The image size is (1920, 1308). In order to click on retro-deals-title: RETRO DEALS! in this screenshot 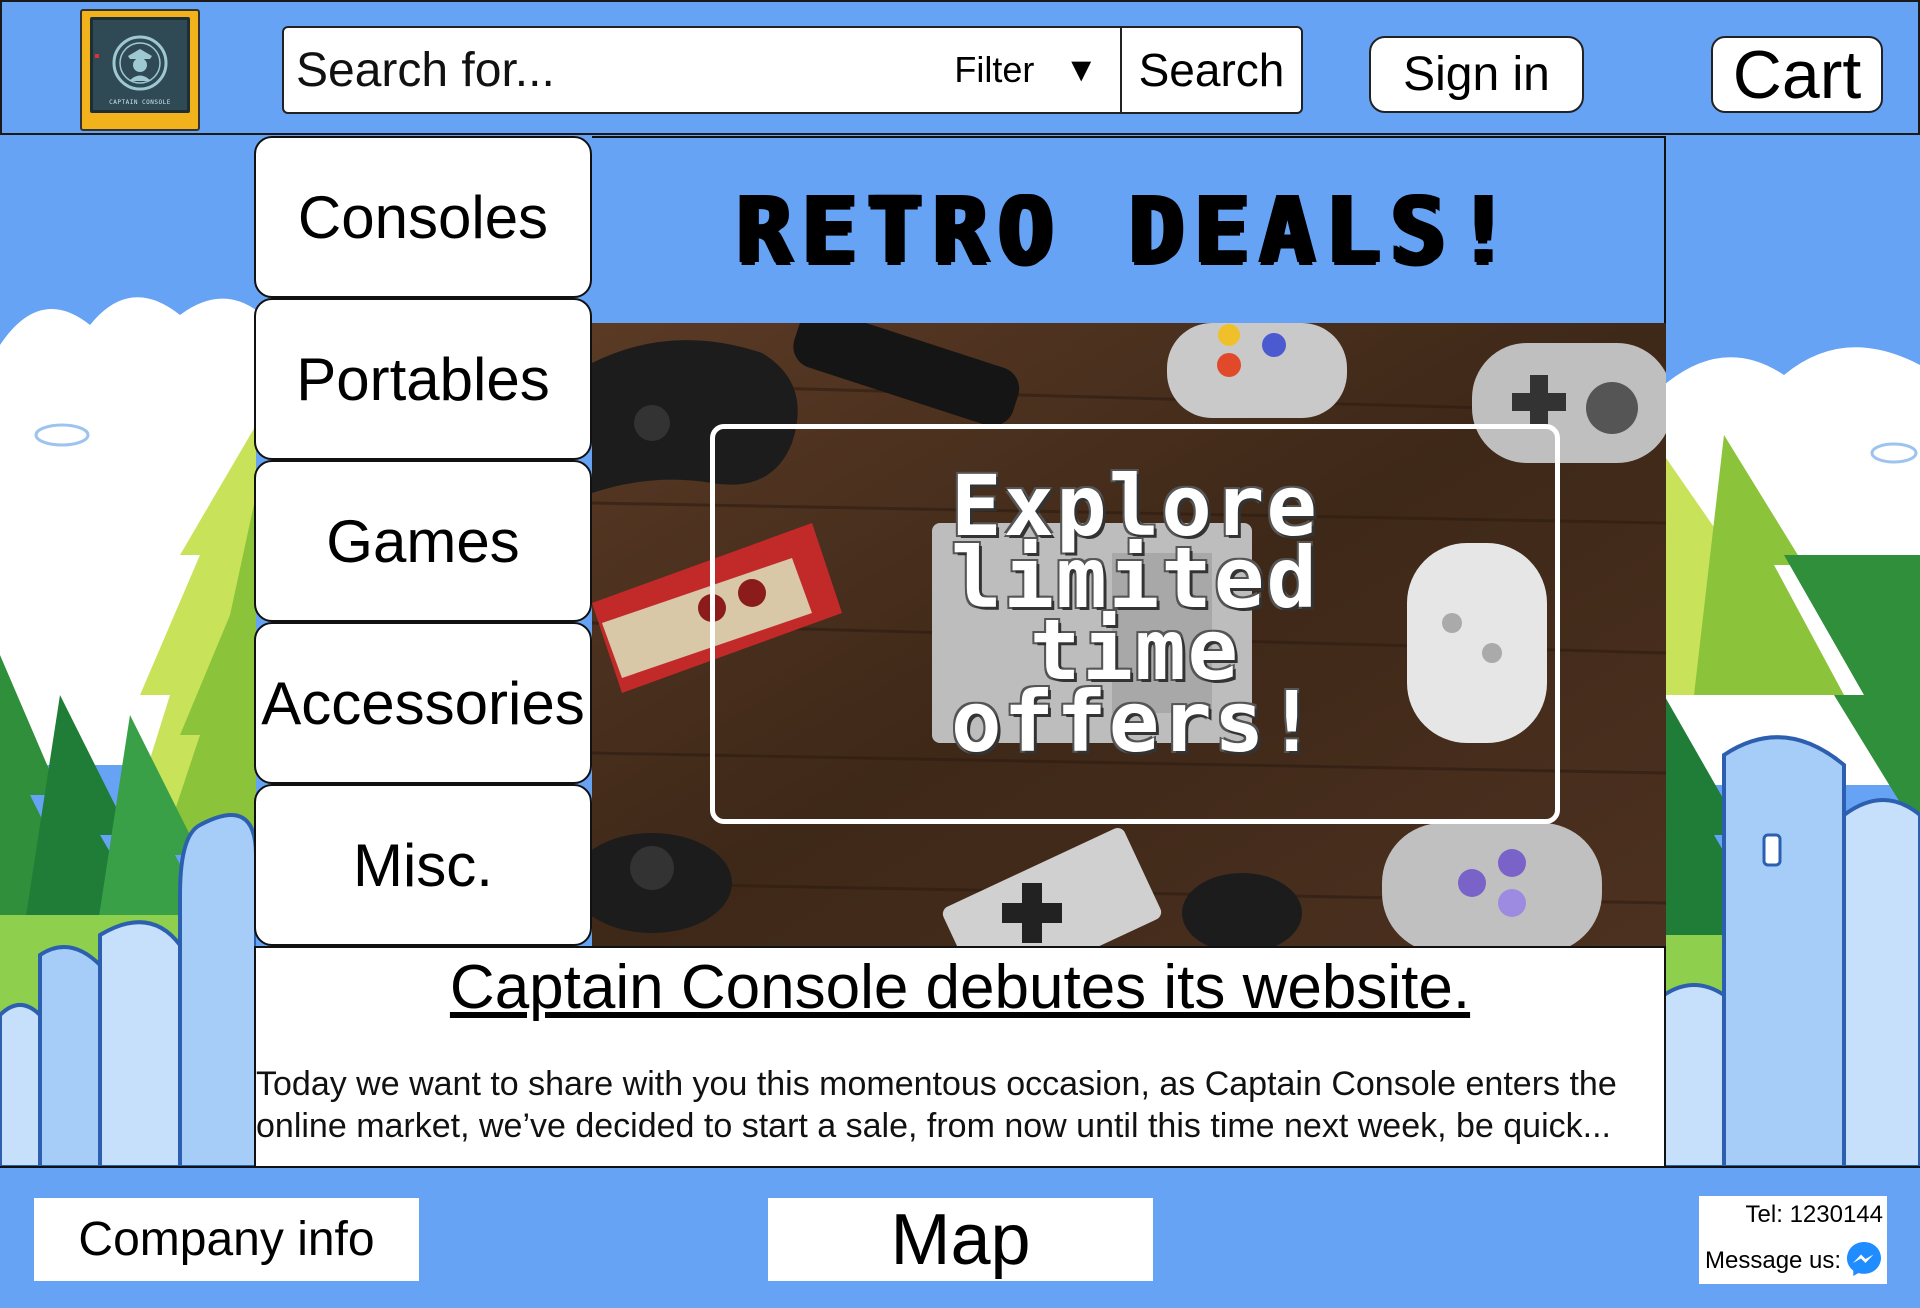, I will do `click(1128, 230)`.